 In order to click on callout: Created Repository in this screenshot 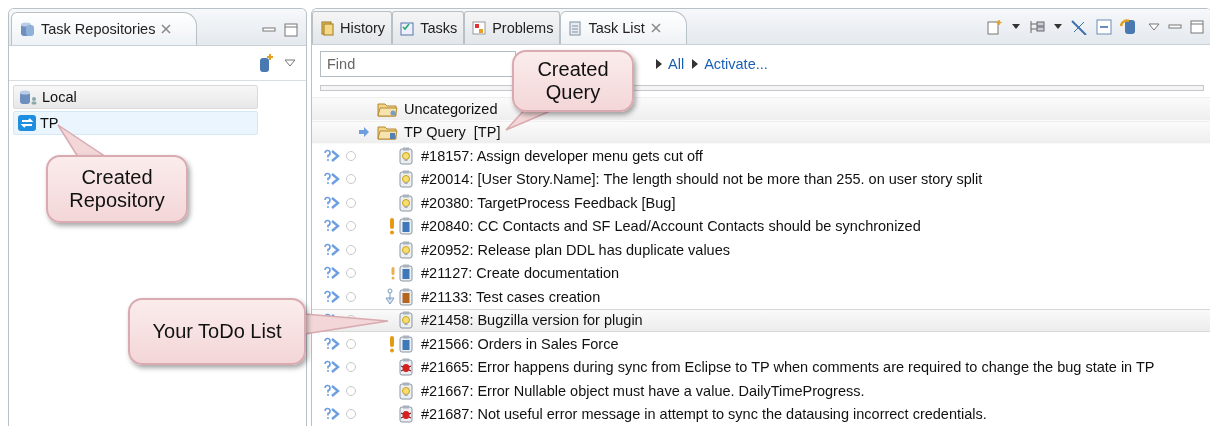, I will do `click(117, 189)`.